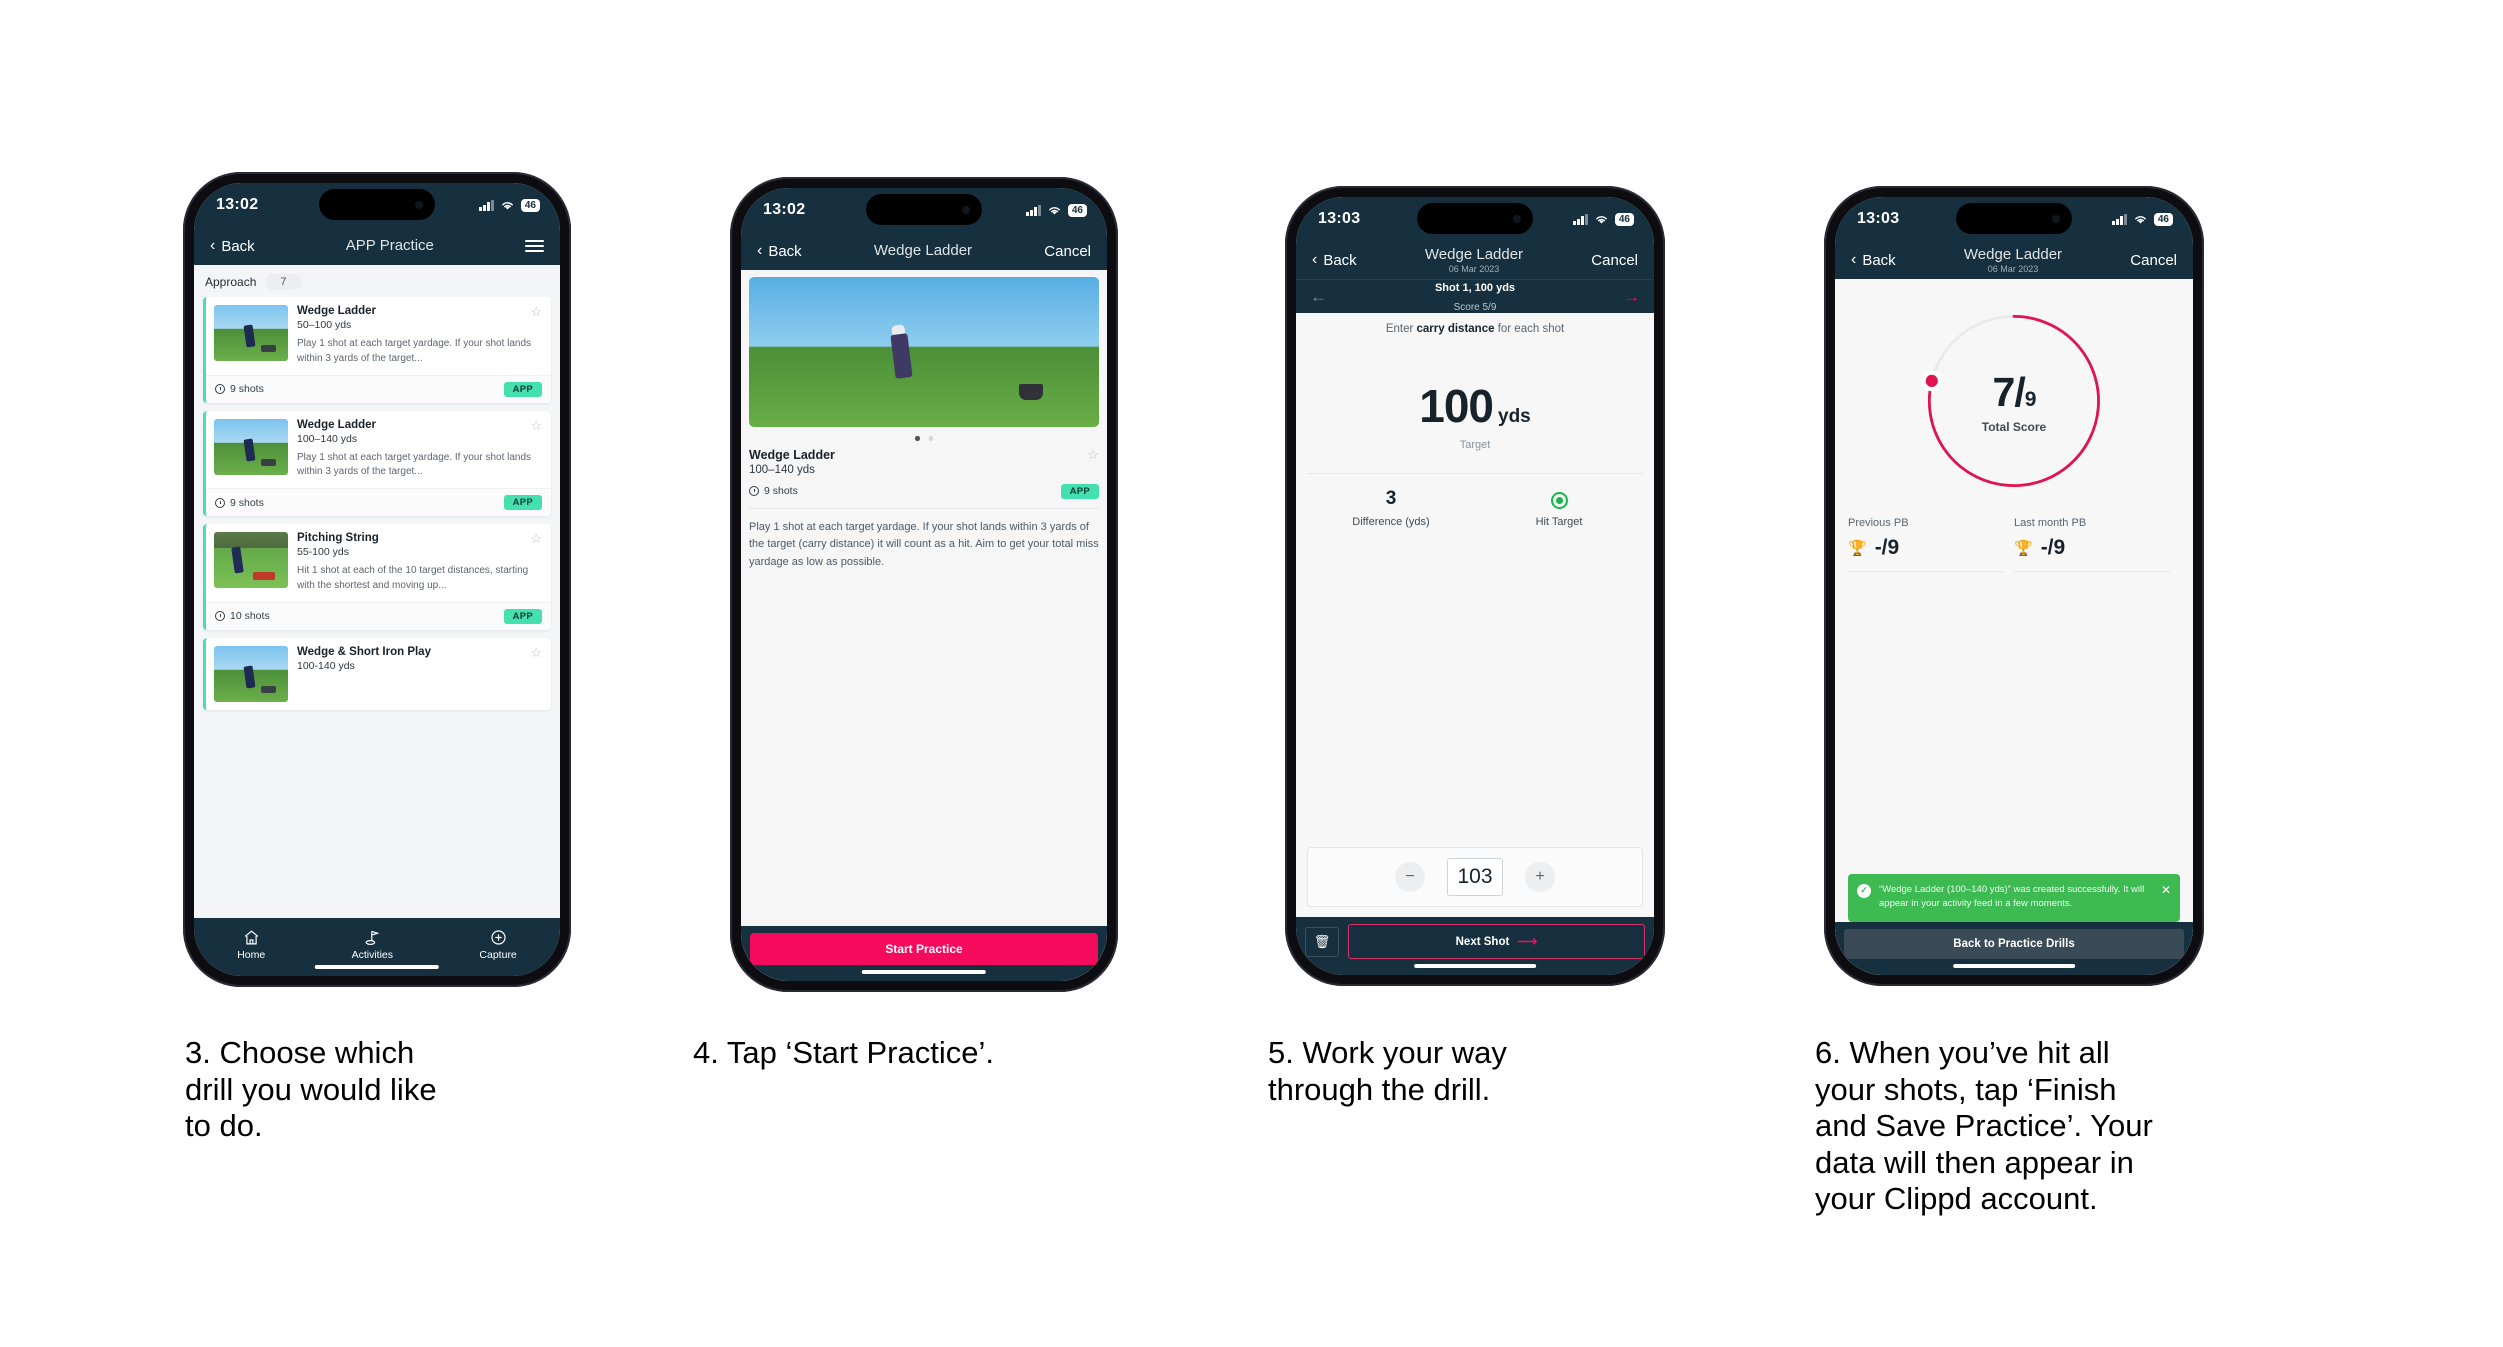 This screenshot has height=1347, width=2503. What do you see at coordinates (2013, 268) in the screenshot?
I see `page-subtitle: 06 Mar 2023` at bounding box center [2013, 268].